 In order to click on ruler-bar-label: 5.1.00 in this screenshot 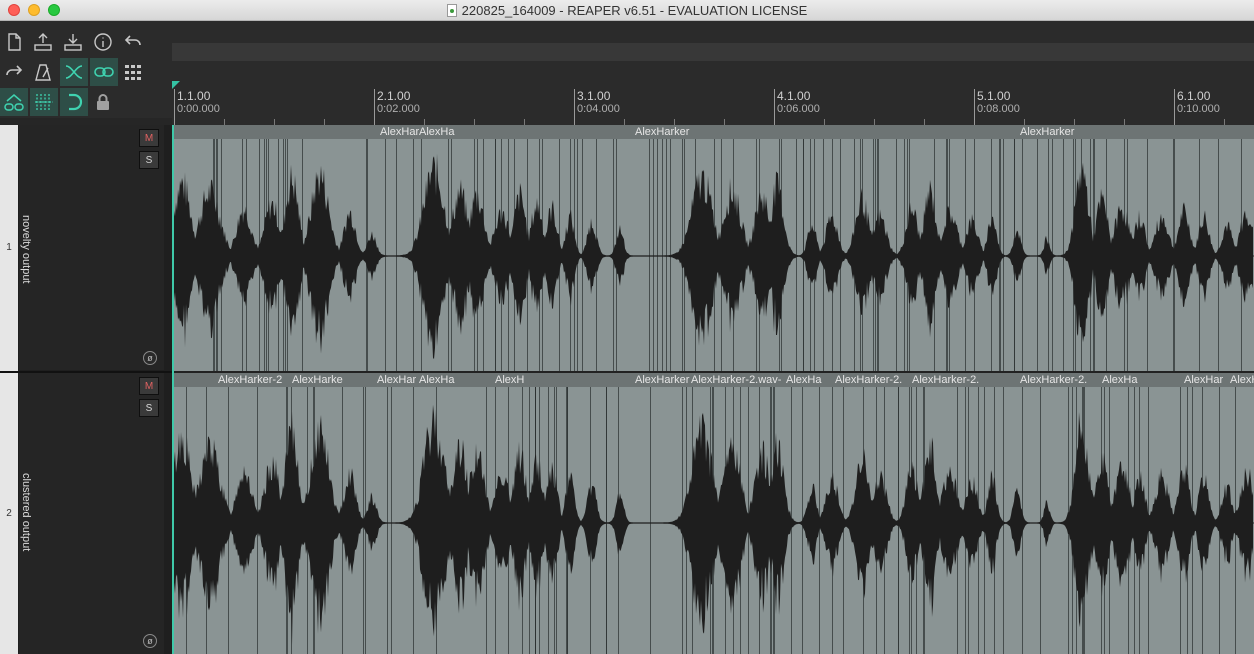, I will do `click(994, 96)`.